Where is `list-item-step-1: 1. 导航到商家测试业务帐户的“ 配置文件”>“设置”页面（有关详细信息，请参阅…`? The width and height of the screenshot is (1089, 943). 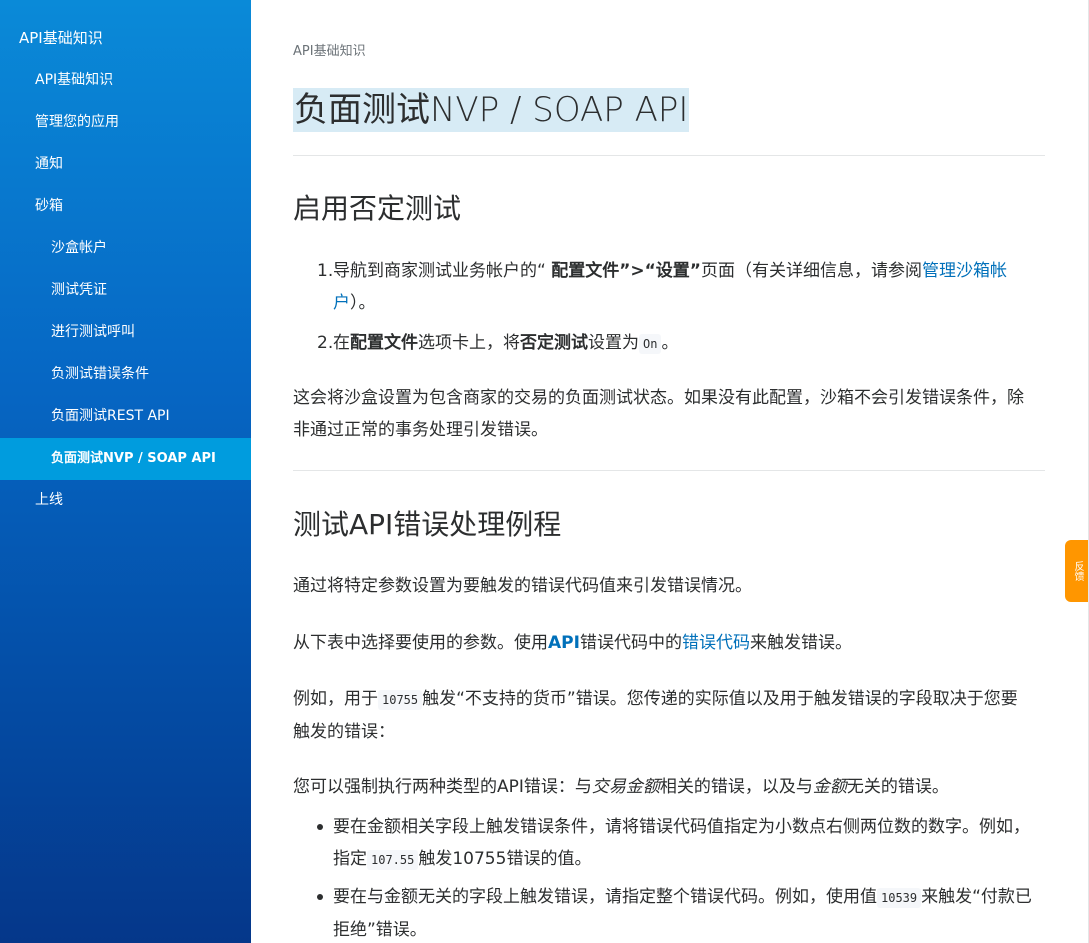
list-item-step-1: 1. 导航到商家测试业务帐户的“ 配置文件”>“设置”页面（有关详细信息，请参阅… is located at coordinates (675, 287).